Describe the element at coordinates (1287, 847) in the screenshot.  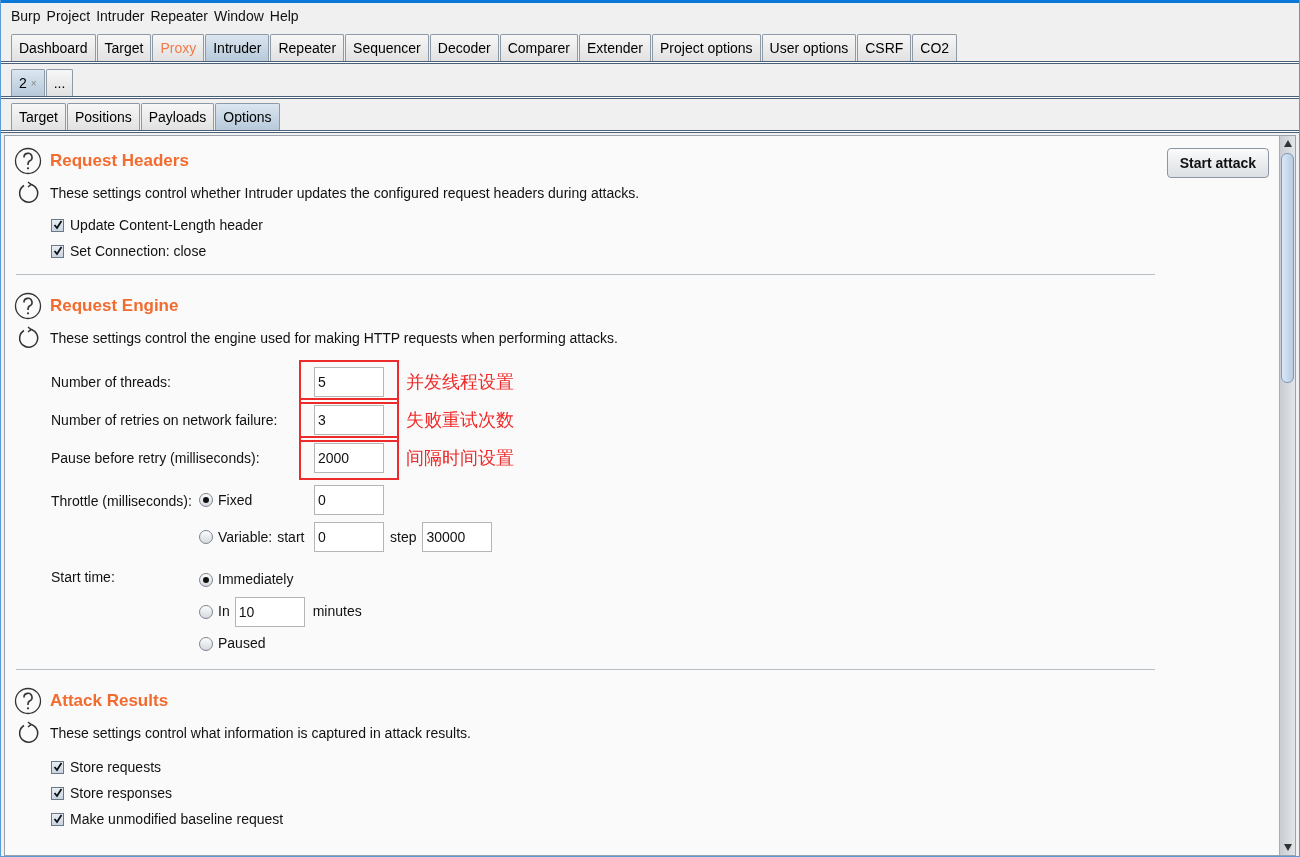
I see `scroll-down-icon` at that location.